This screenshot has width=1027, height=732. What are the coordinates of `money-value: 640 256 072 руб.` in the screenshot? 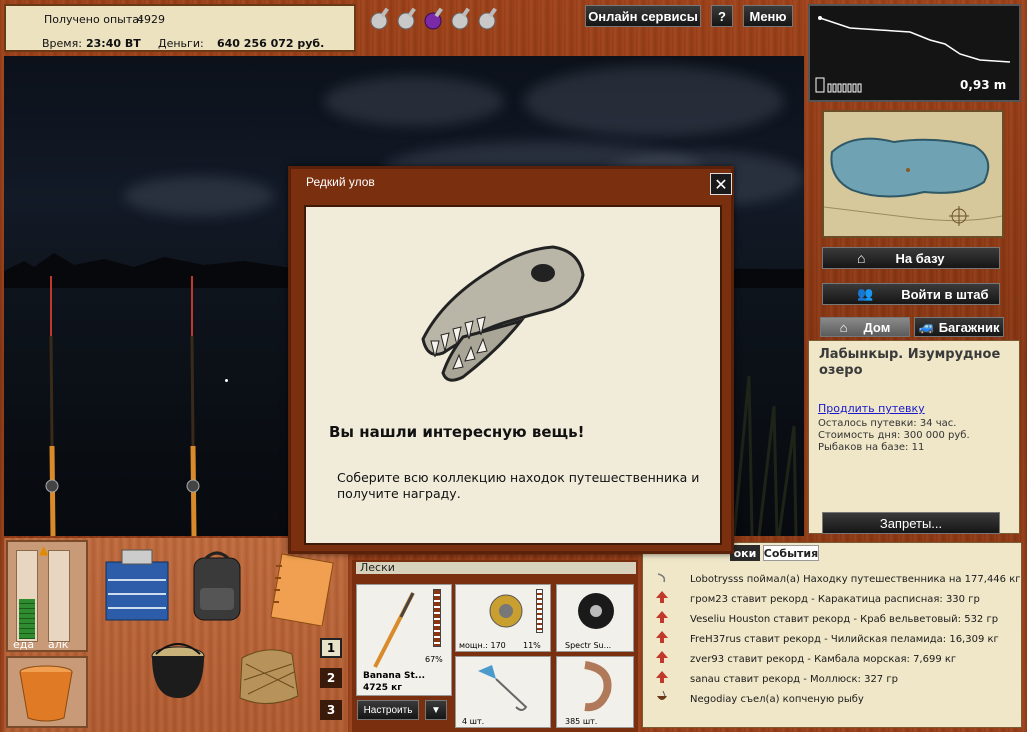 It's located at (271, 43).